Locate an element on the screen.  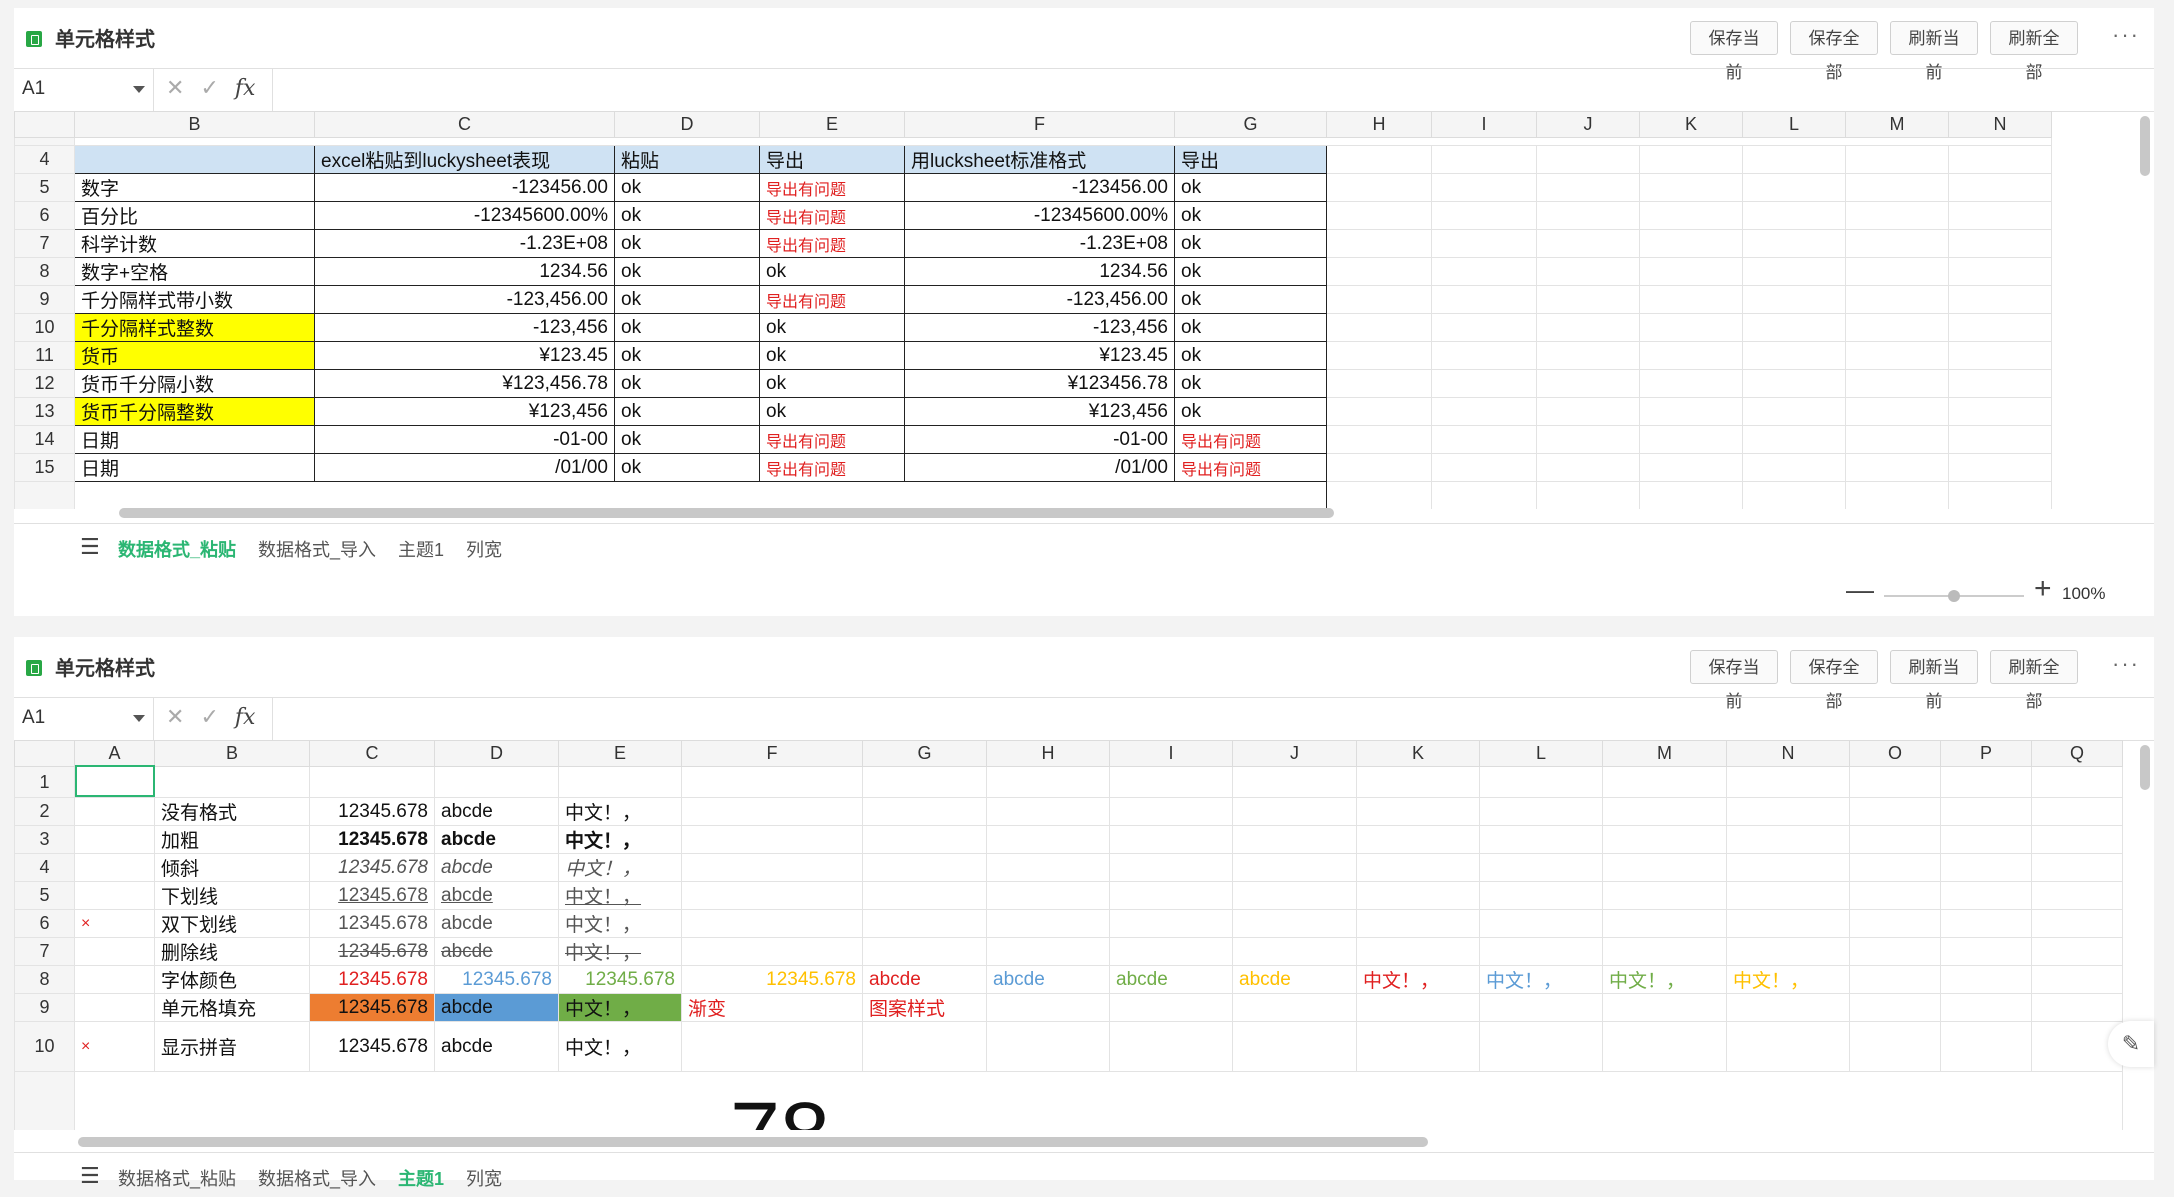
horizontal-scrollbar is located at coordinates (726, 513).